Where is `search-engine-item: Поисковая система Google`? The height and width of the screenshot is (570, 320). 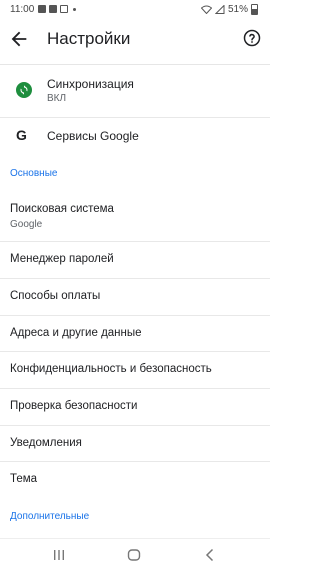
search-engine-item: Поисковая система Google is located at coordinates (135, 219).